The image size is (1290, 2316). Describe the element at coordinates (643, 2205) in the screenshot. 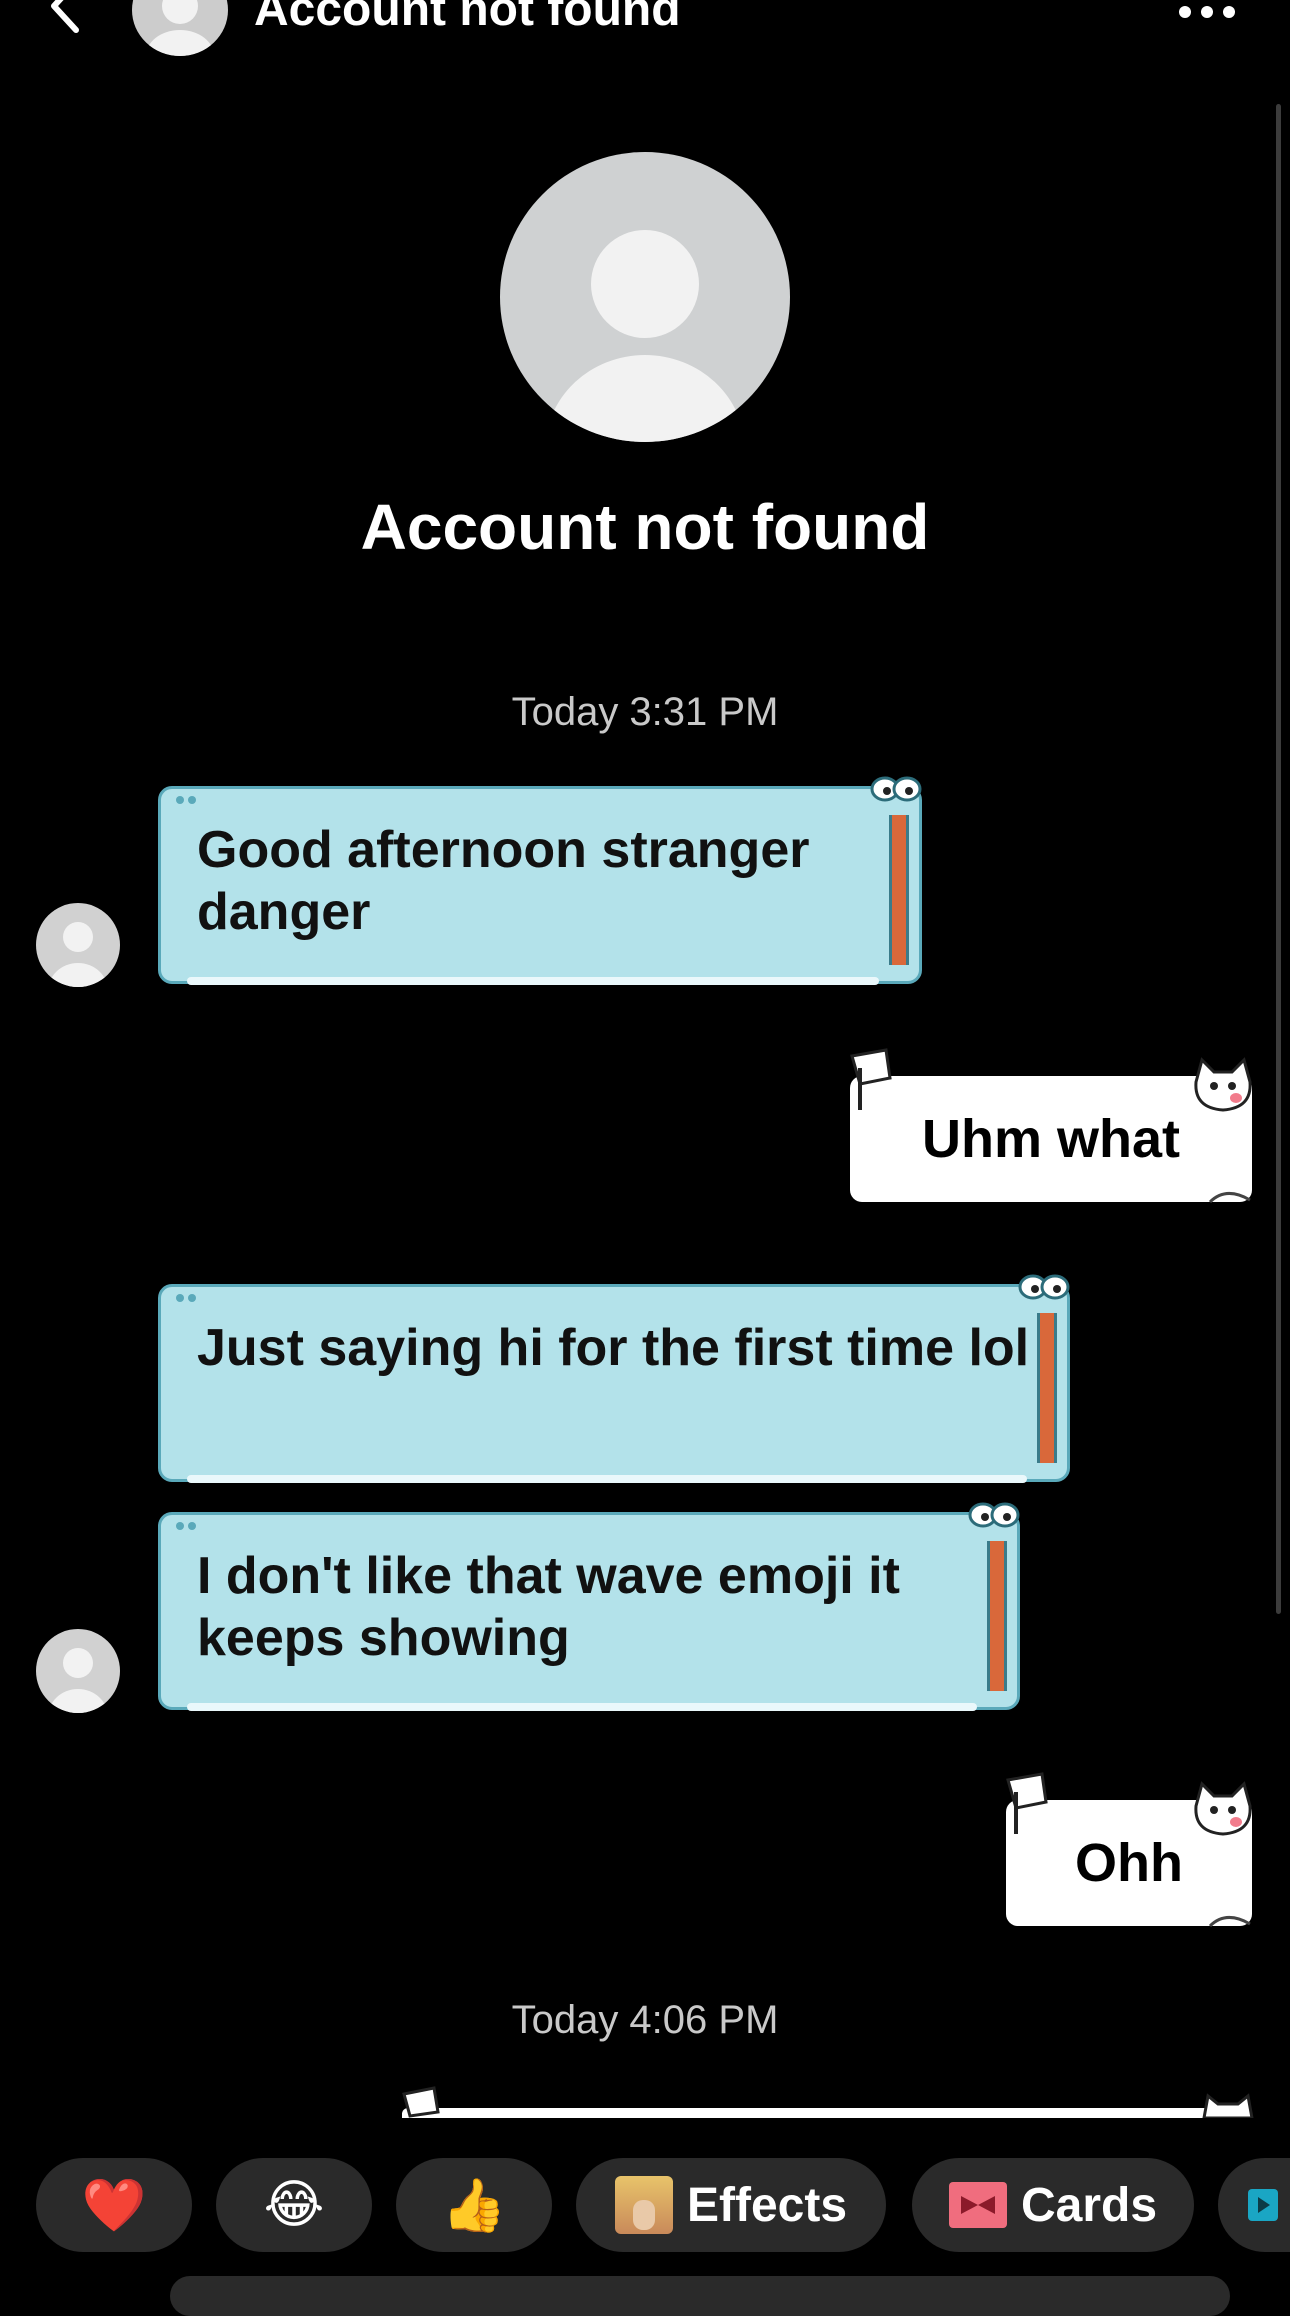

I see `effects-thumbnail-icon` at that location.